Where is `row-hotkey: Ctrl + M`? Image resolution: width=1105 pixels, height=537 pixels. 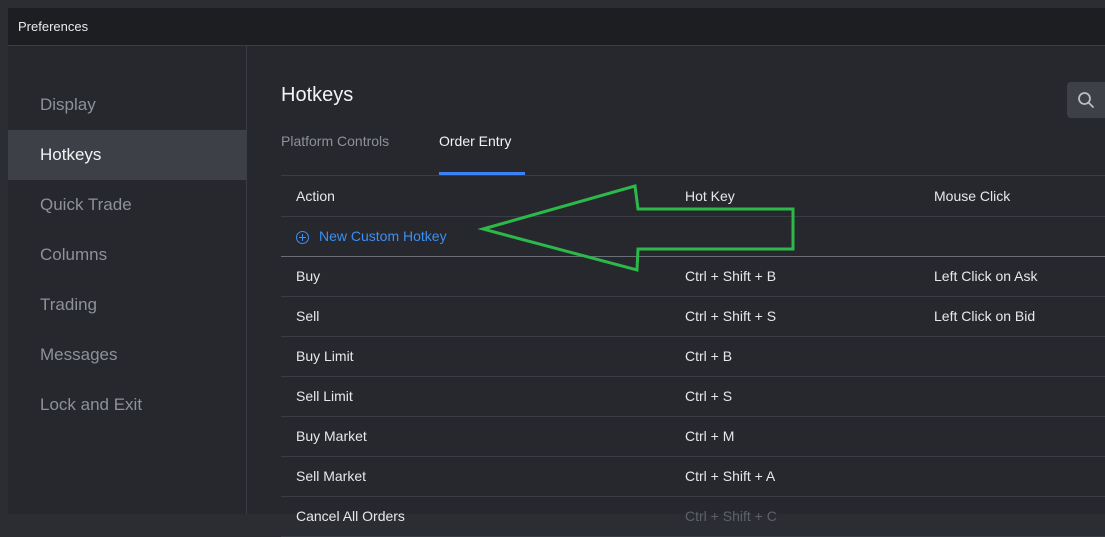
row-hotkey: Ctrl + M is located at coordinates (709, 436).